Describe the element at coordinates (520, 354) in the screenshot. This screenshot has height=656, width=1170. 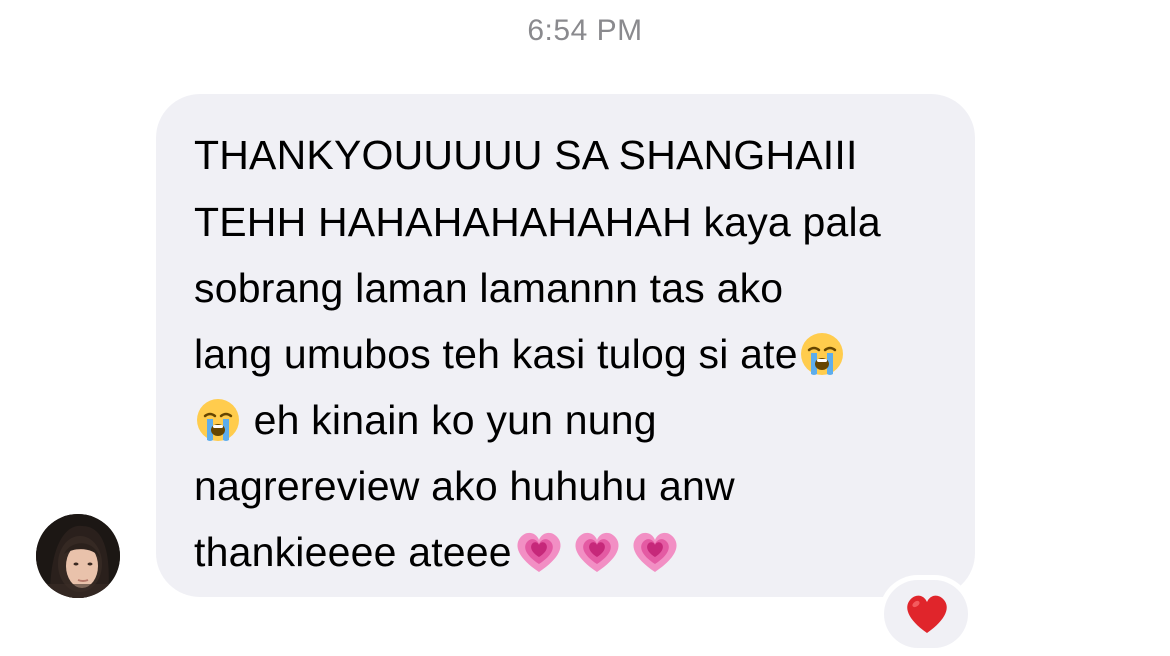
I see `message-line: lang umubos teh kasi tulog si ate` at that location.